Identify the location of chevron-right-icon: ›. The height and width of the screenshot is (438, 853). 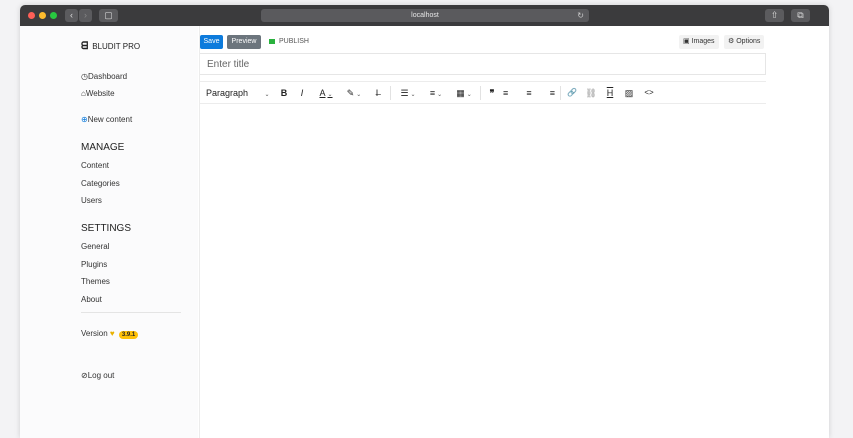
(85, 15).